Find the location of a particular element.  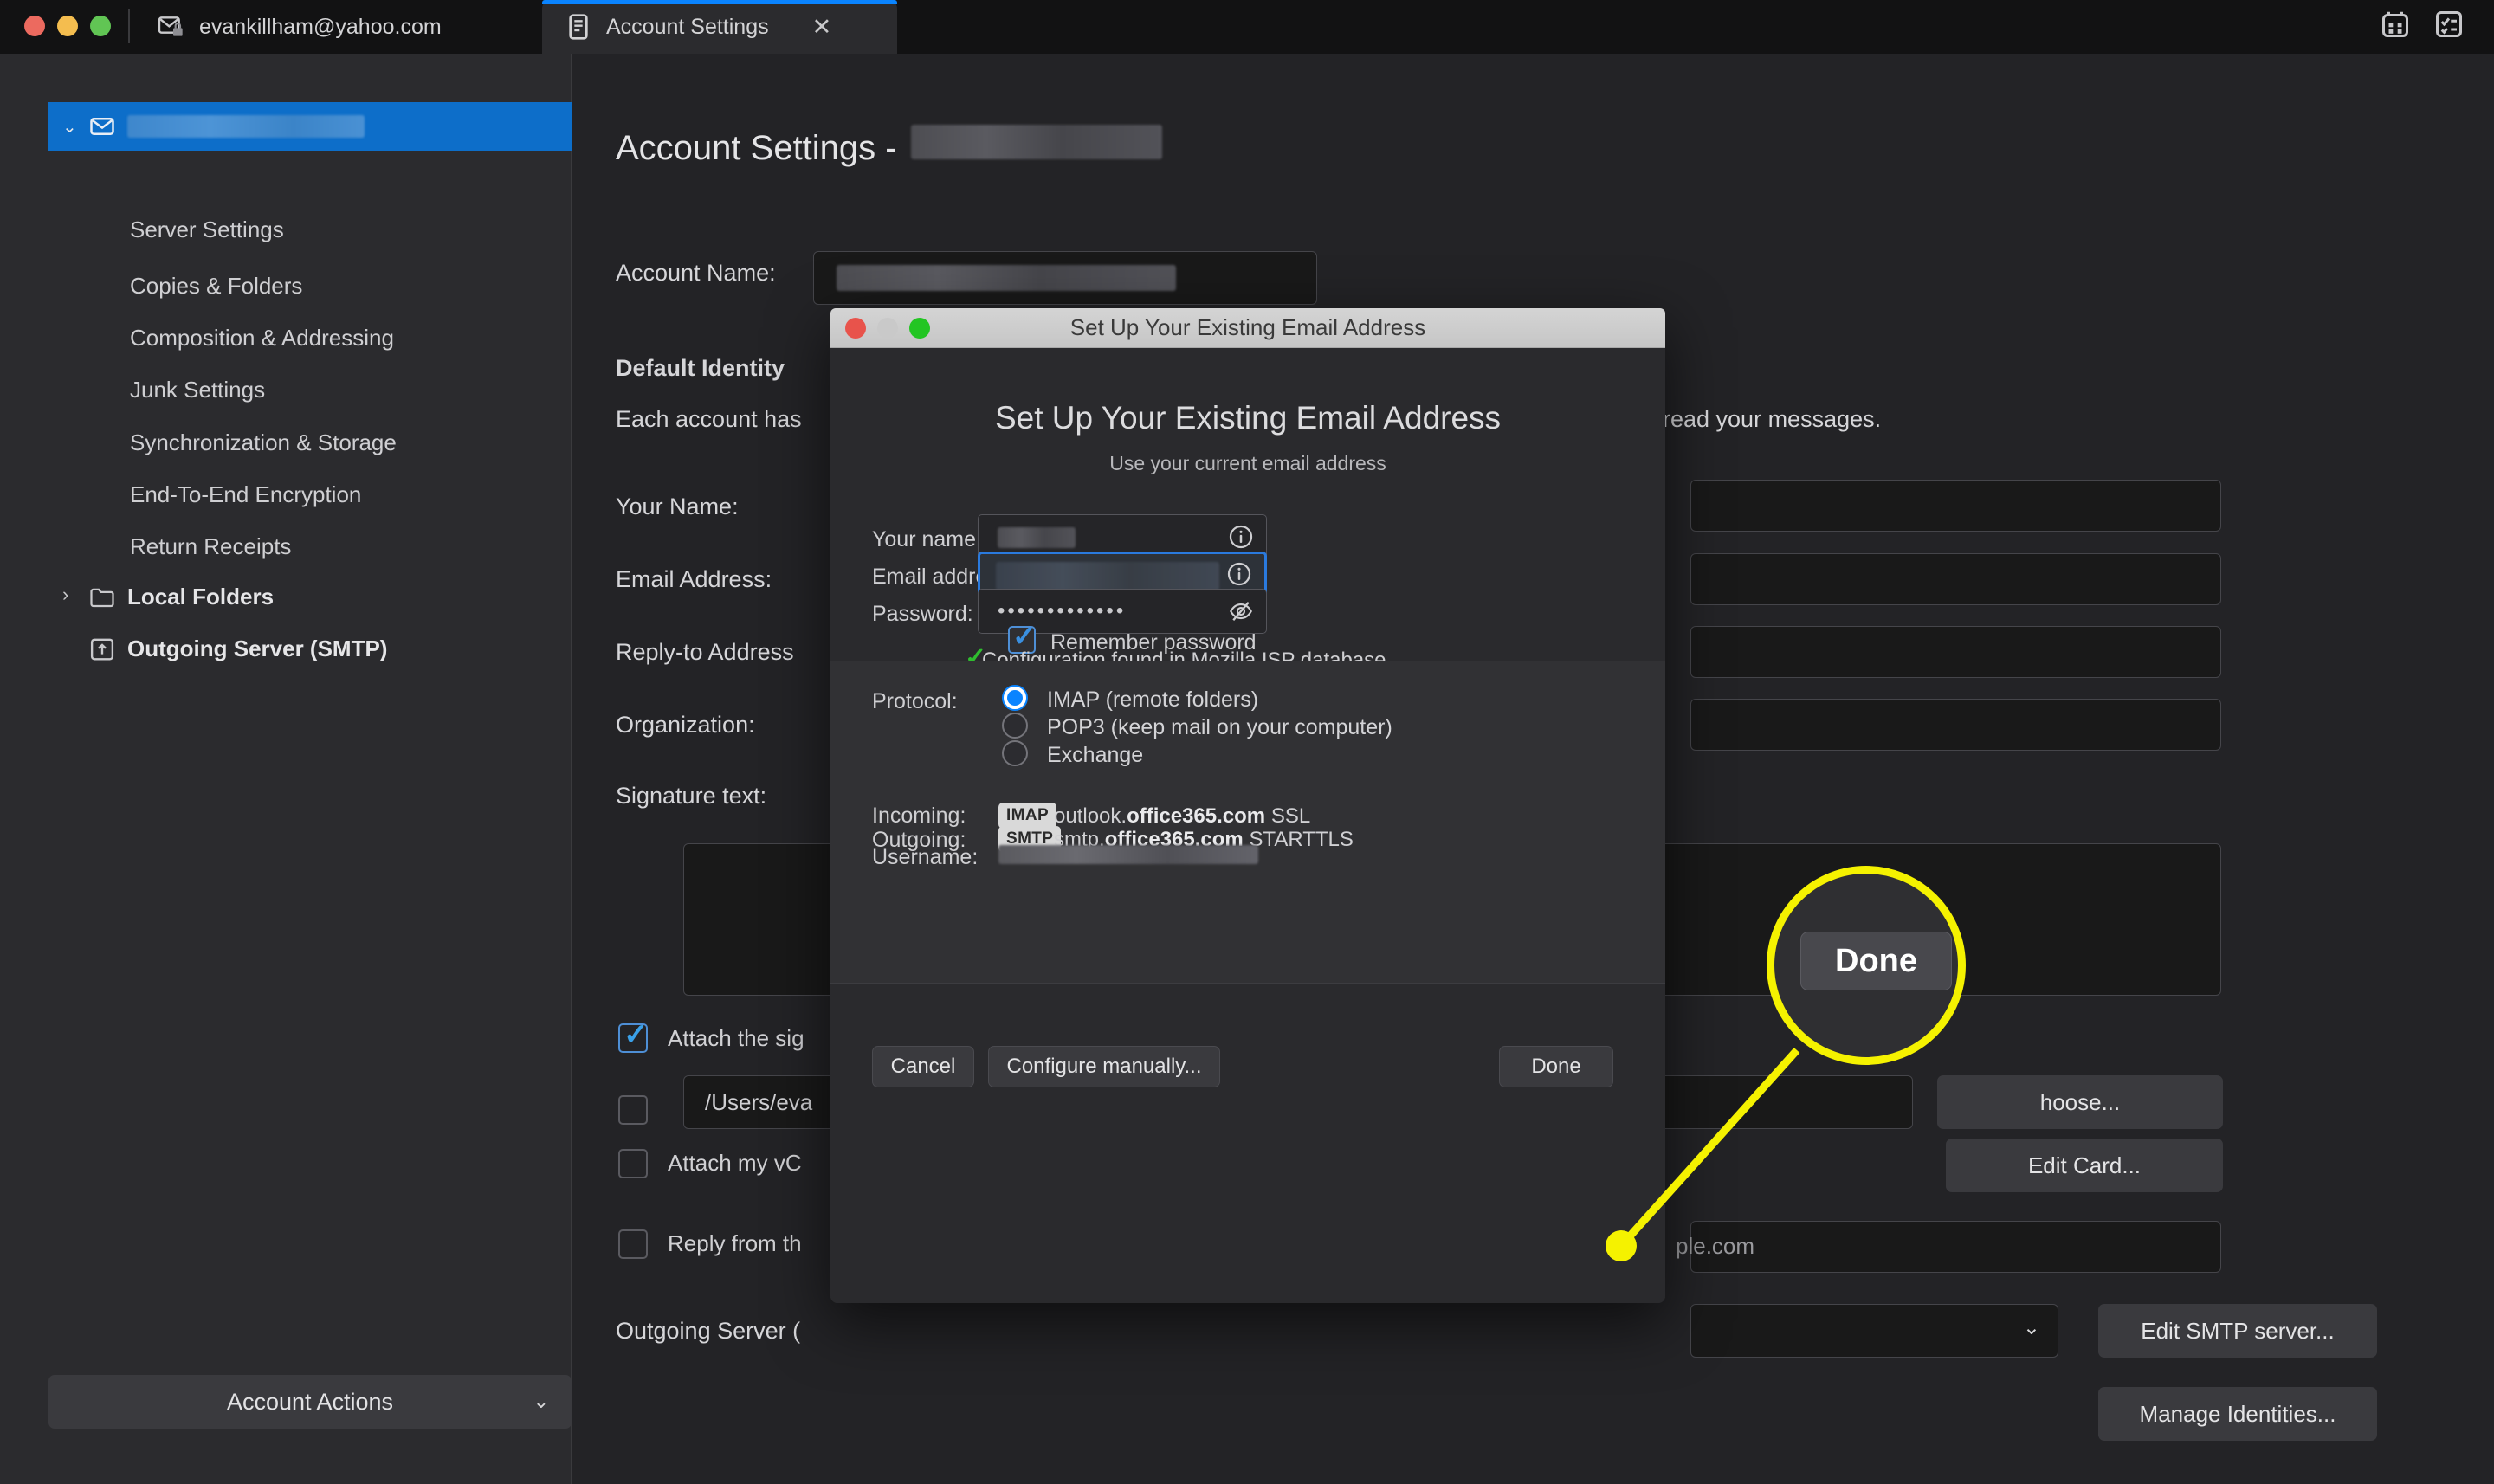

attach-vcard-label: Attach my vC is located at coordinates (735, 1163).